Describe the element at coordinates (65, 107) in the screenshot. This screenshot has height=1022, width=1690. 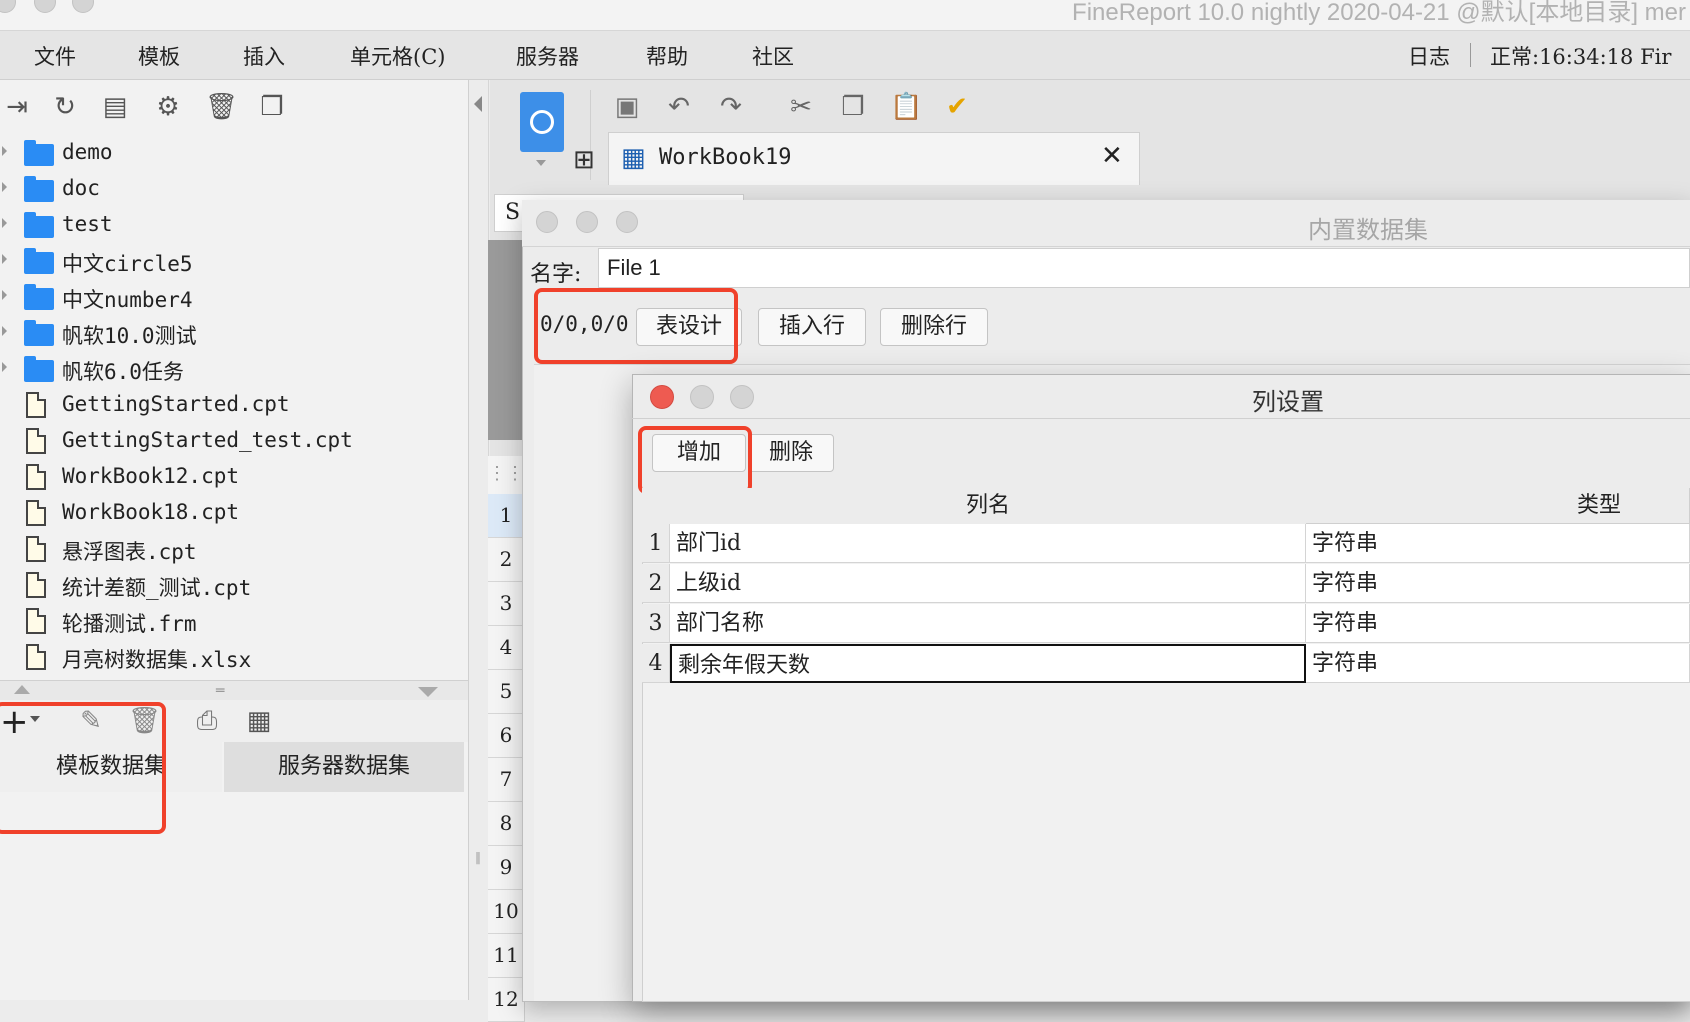
I see `refresh-icon: ↻` at that location.